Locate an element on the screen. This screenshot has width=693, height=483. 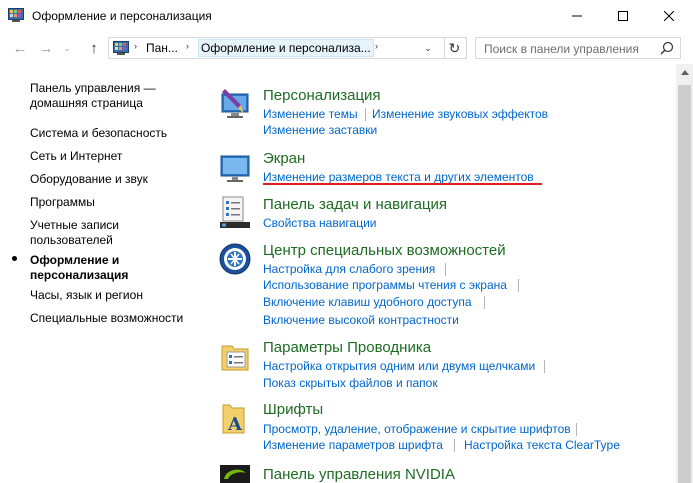
category-title-personalization: Персонализация is located at coordinates (322, 95).